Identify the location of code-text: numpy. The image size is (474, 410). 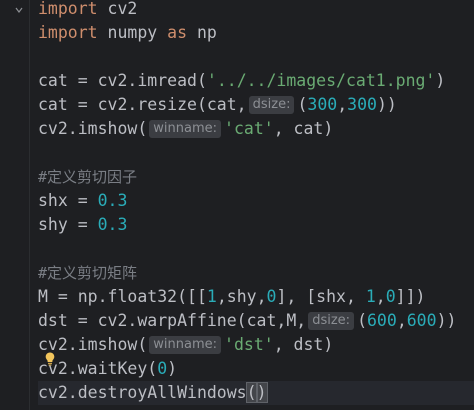
(132, 32).